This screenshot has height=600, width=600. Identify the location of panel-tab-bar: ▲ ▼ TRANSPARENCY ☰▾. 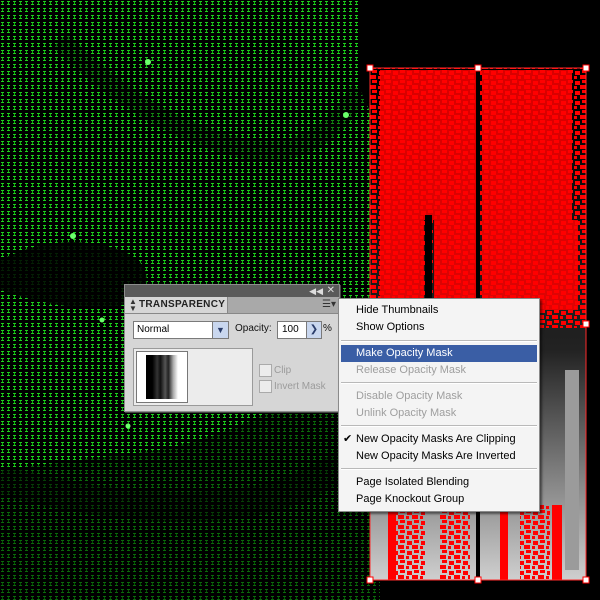
(232, 305).